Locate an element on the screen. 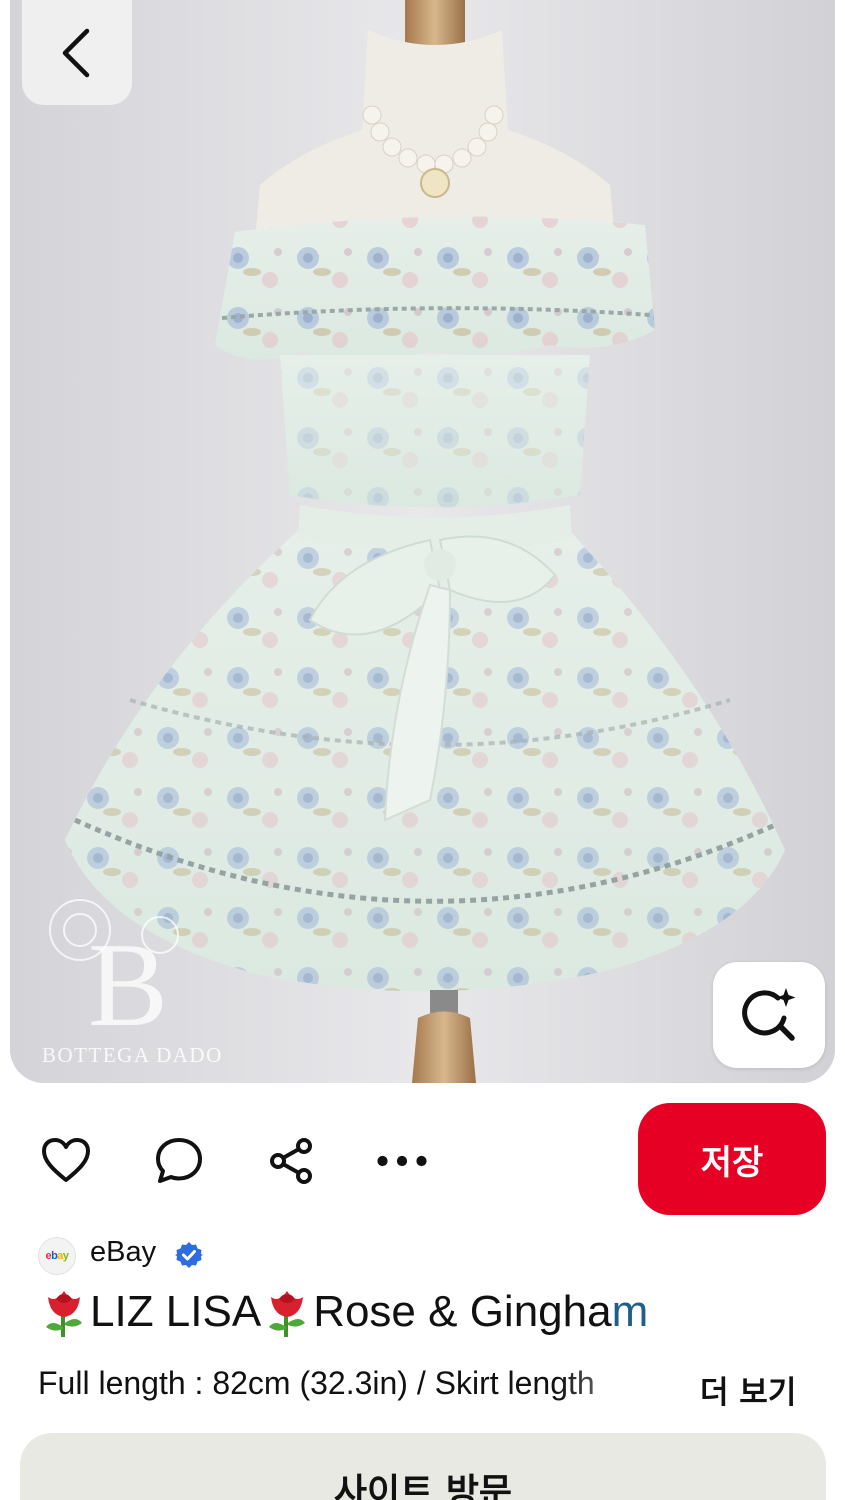 The width and height of the screenshot is (845, 1500). like-button is located at coordinates (66, 1161).